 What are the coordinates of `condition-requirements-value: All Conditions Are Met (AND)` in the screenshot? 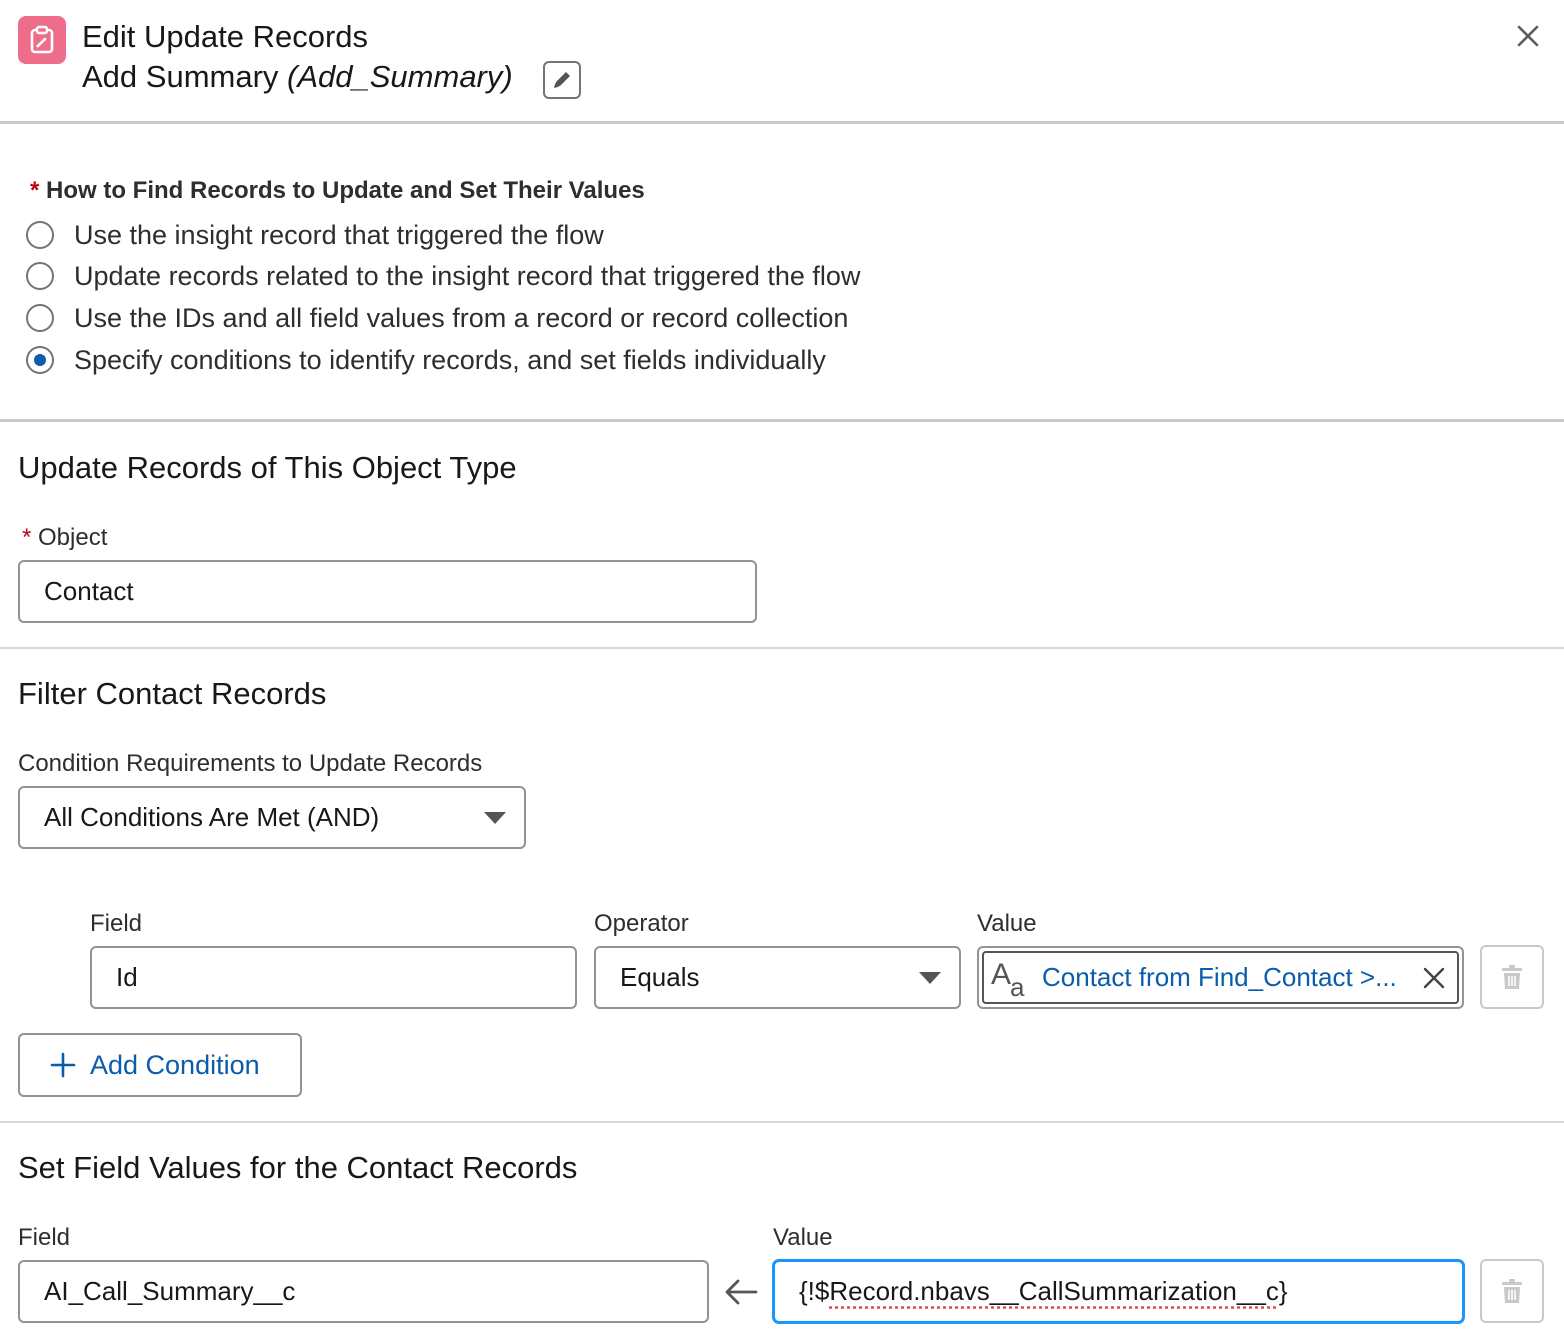 It's located at (212, 817).